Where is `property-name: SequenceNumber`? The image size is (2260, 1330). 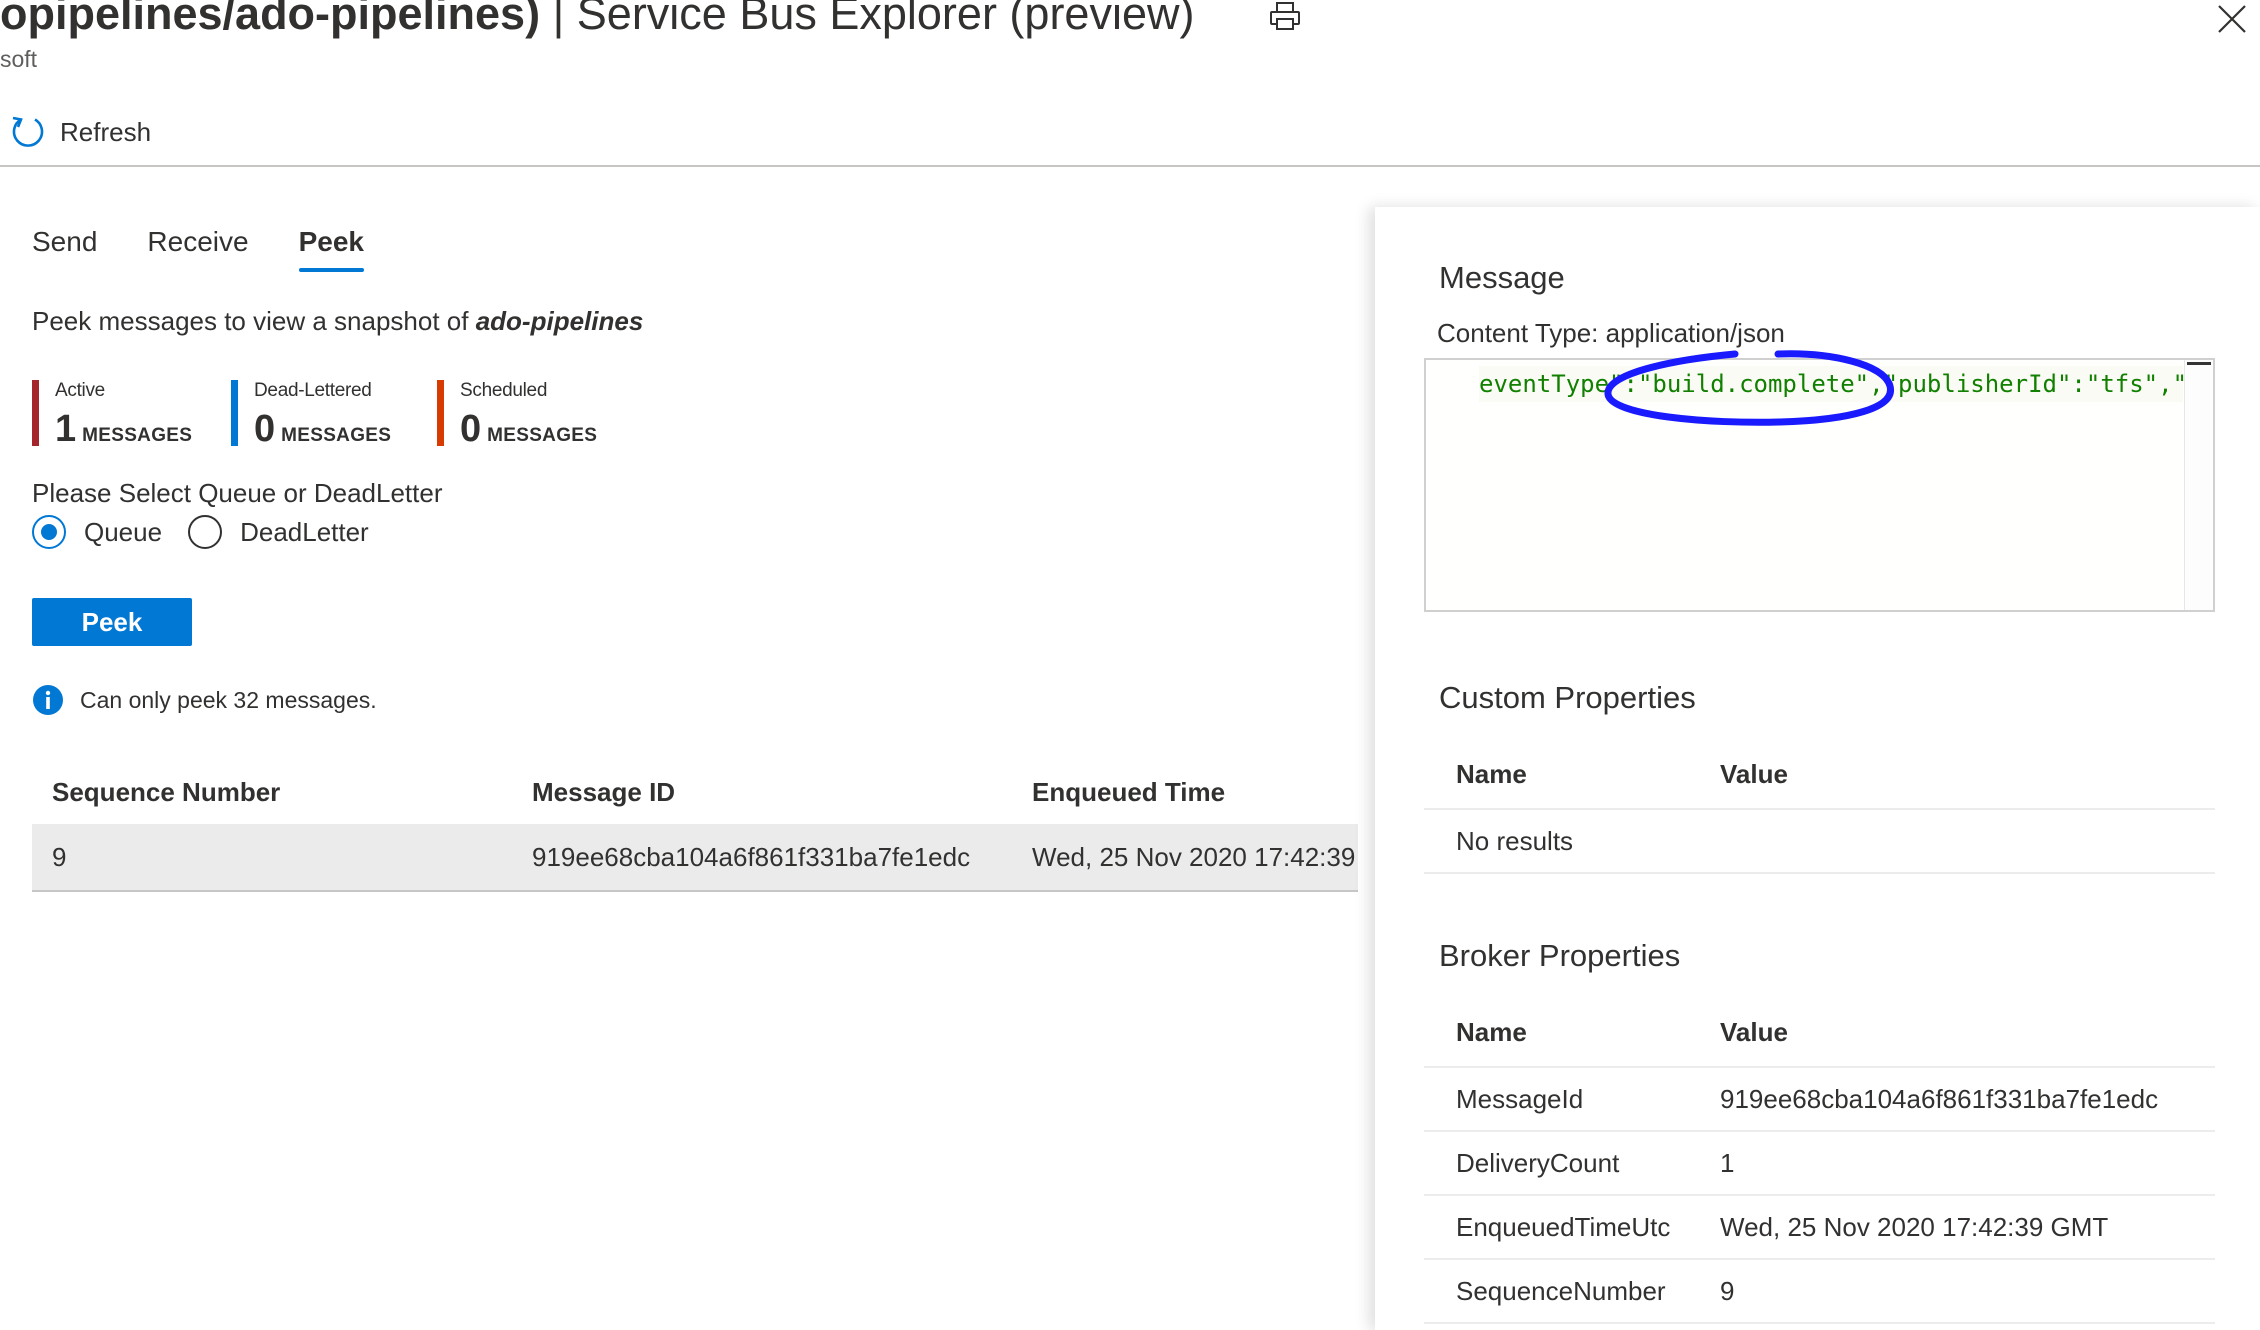
property-name: SequenceNumber is located at coordinates (1561, 1290).